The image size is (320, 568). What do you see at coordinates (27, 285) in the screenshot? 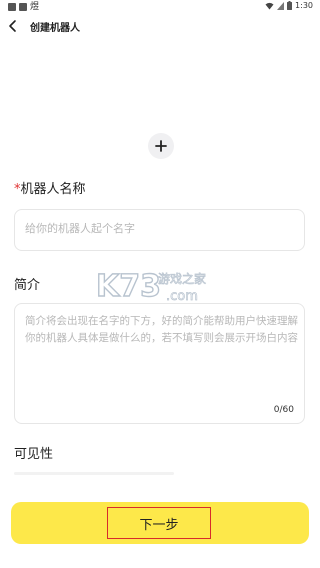
I see `intro-label: 简介` at bounding box center [27, 285].